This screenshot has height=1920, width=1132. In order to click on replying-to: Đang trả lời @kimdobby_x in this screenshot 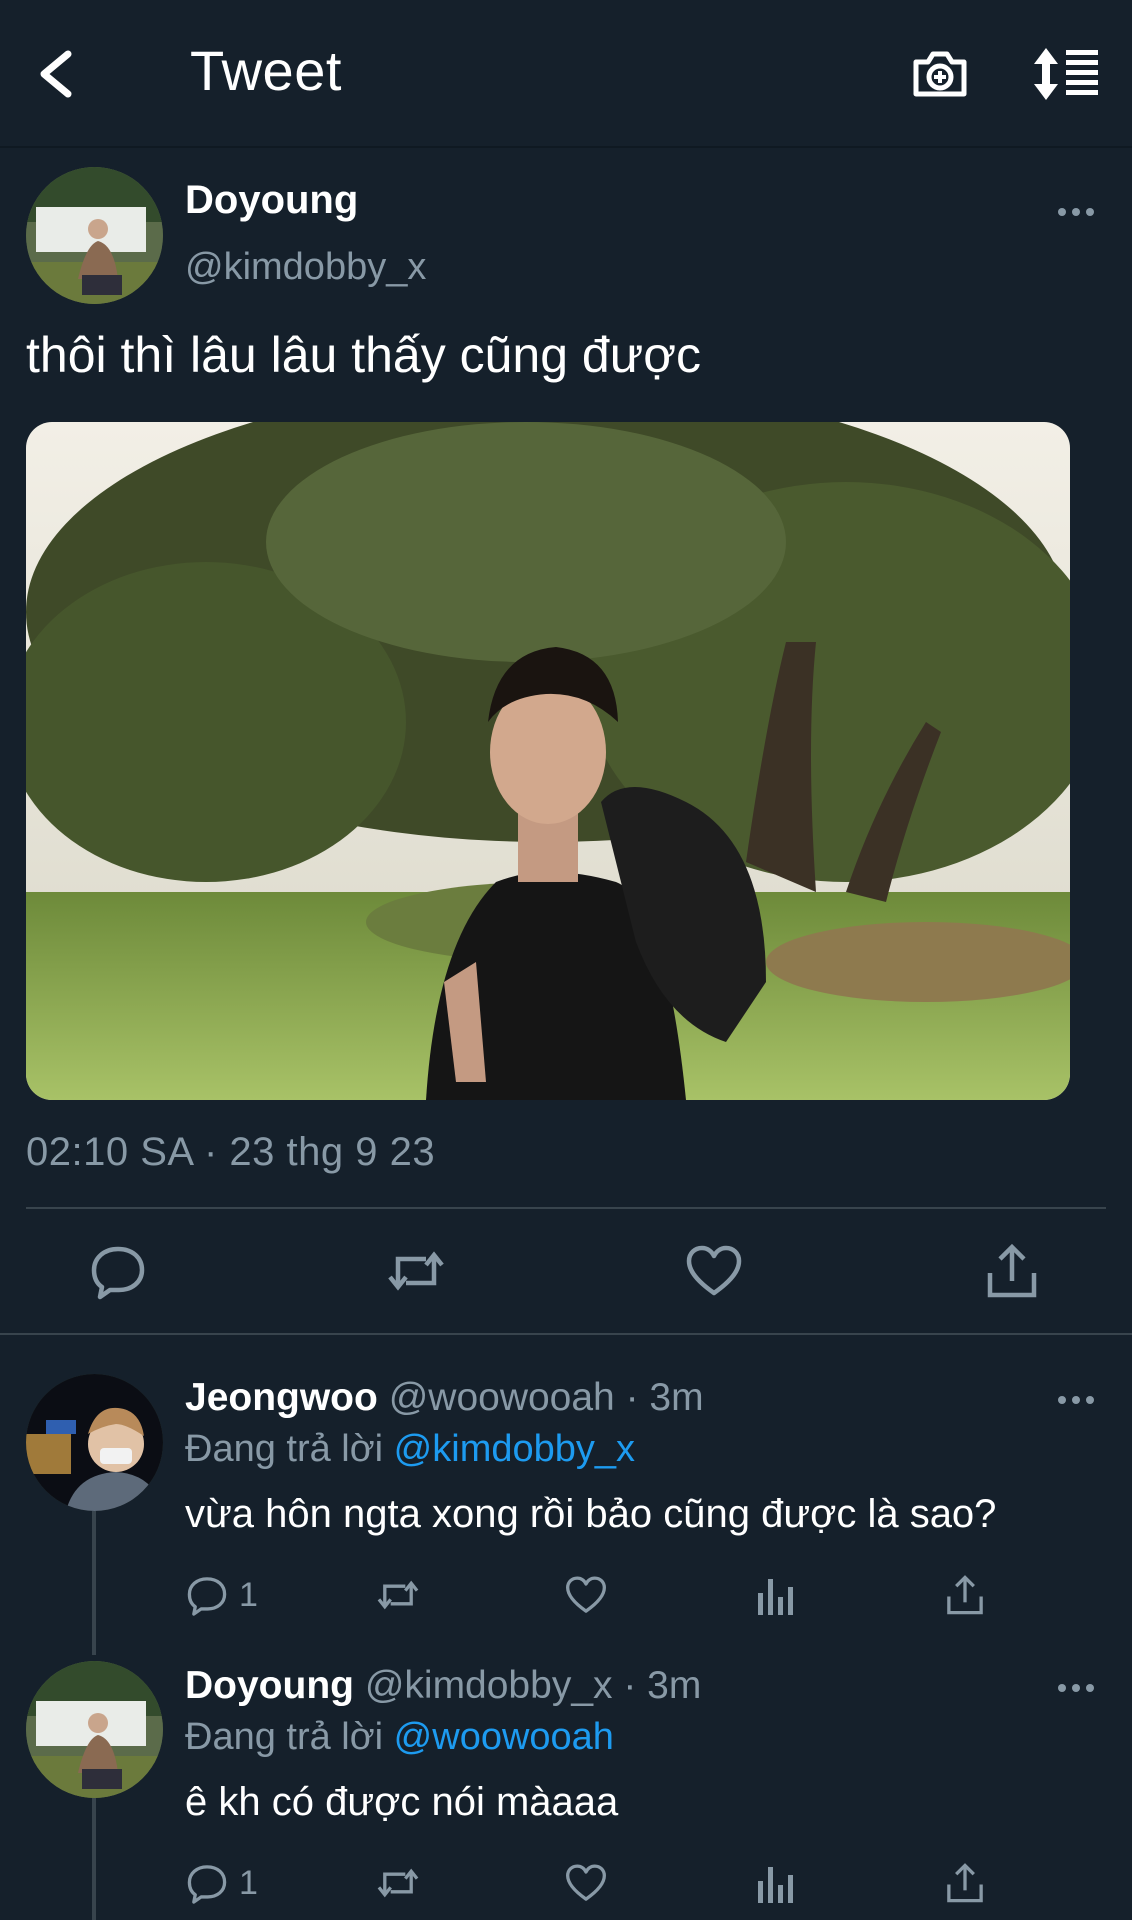, I will do `click(410, 1449)`.